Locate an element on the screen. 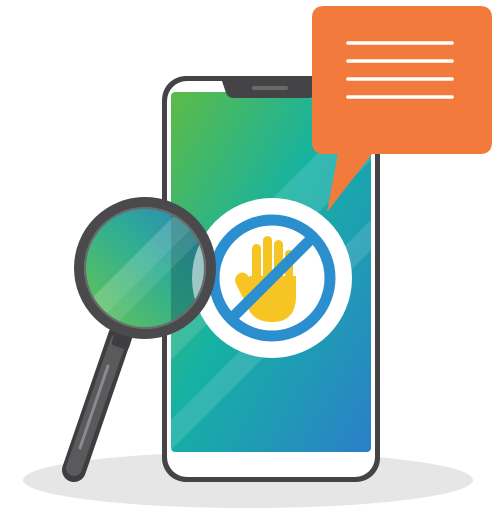 The height and width of the screenshot is (516, 503). phone-speaker is located at coordinates (270, 88).